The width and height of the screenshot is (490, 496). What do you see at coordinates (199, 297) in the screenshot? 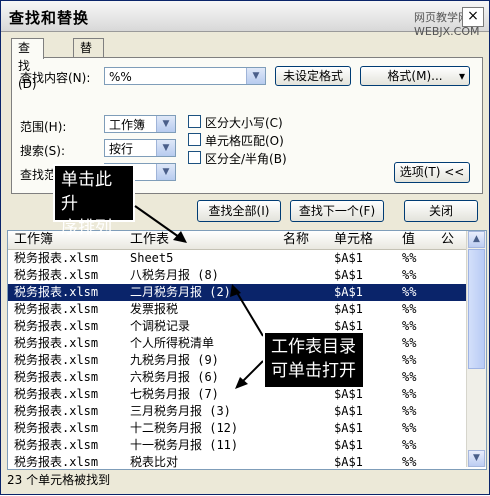
I see `callout-arrows` at bounding box center [199, 297].